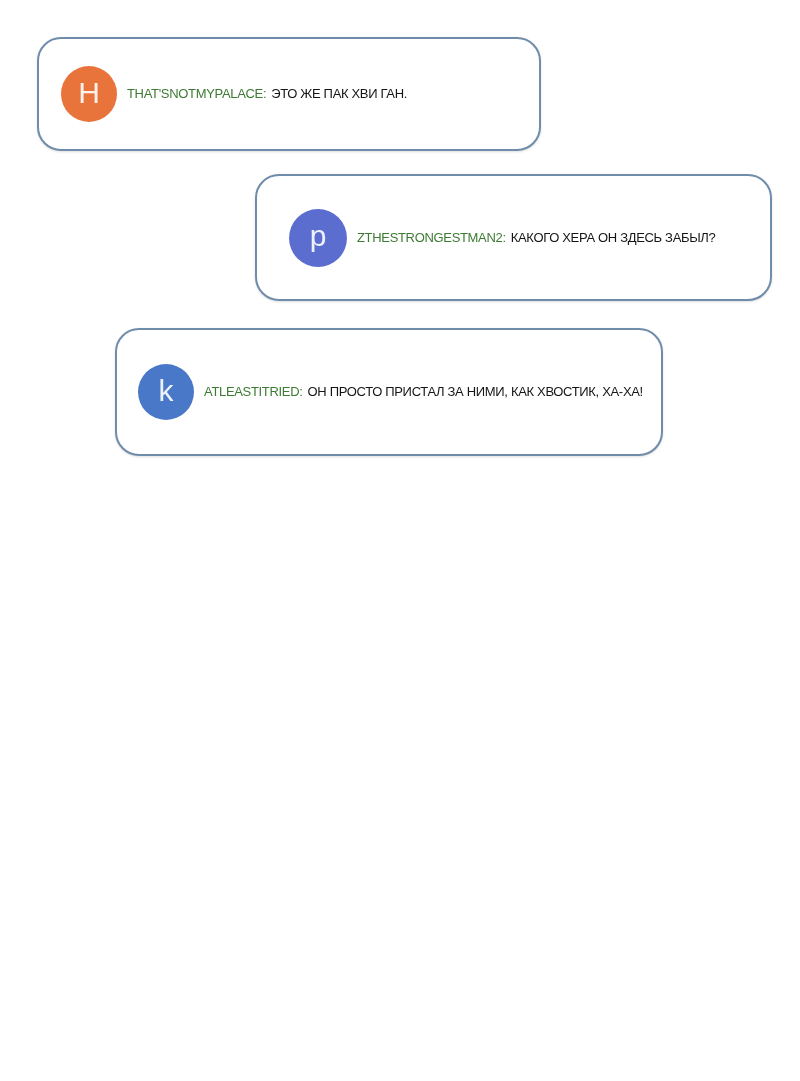 This screenshot has height=1081, width=800. I want to click on message-text: КАКОГО ХЕРА ОН ЗДЕСЬ ЗАБЫЛ?, so click(613, 237).